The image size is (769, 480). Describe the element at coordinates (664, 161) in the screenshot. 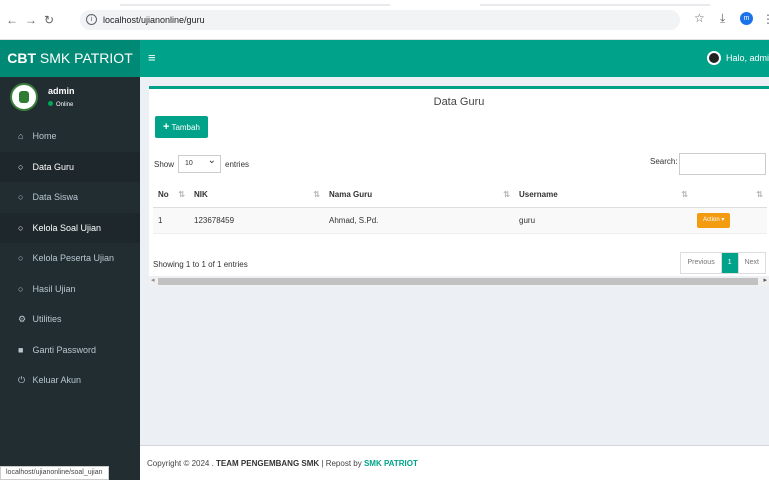

I see `search-label: Search:` at that location.